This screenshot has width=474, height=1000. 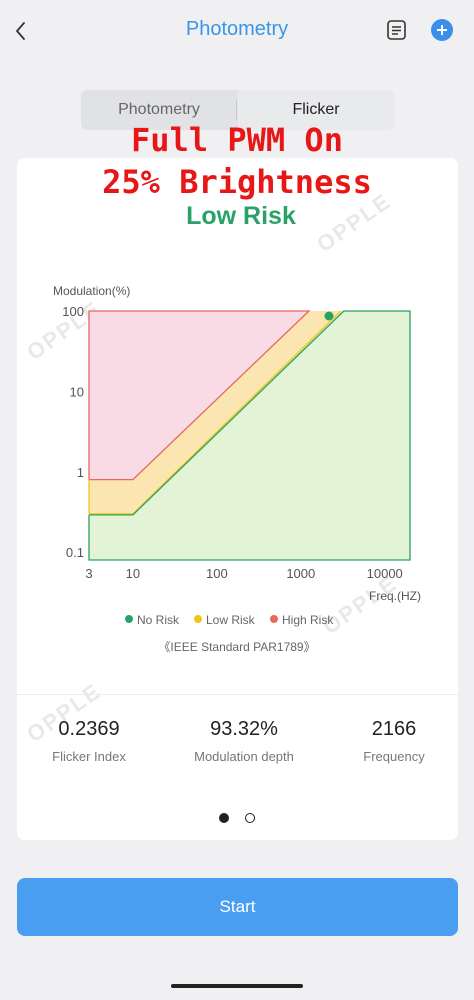 What do you see at coordinates (89, 756) in the screenshot?
I see `flicker-index-label: Flicker Index` at bounding box center [89, 756].